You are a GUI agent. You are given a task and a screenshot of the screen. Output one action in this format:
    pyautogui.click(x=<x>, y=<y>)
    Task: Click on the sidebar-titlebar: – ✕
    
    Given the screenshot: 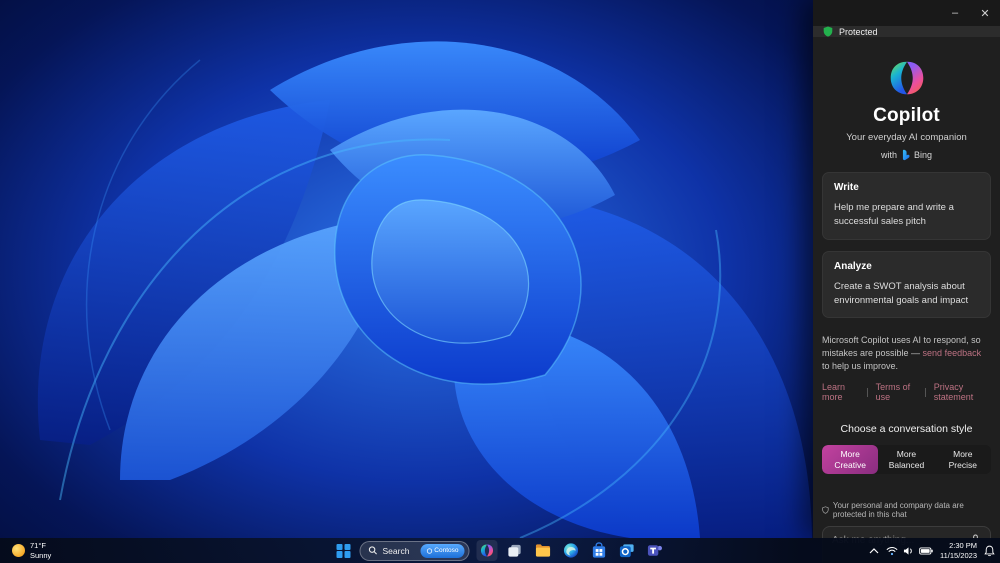 What is the action you would take?
    pyautogui.click(x=906, y=13)
    